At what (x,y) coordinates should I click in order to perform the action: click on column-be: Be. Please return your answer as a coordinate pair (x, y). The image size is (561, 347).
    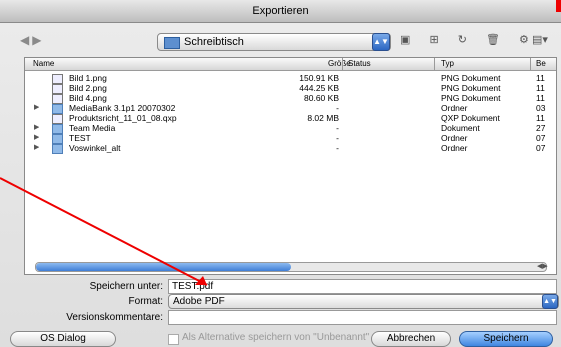
    Looking at the image, I should click on (541, 63).